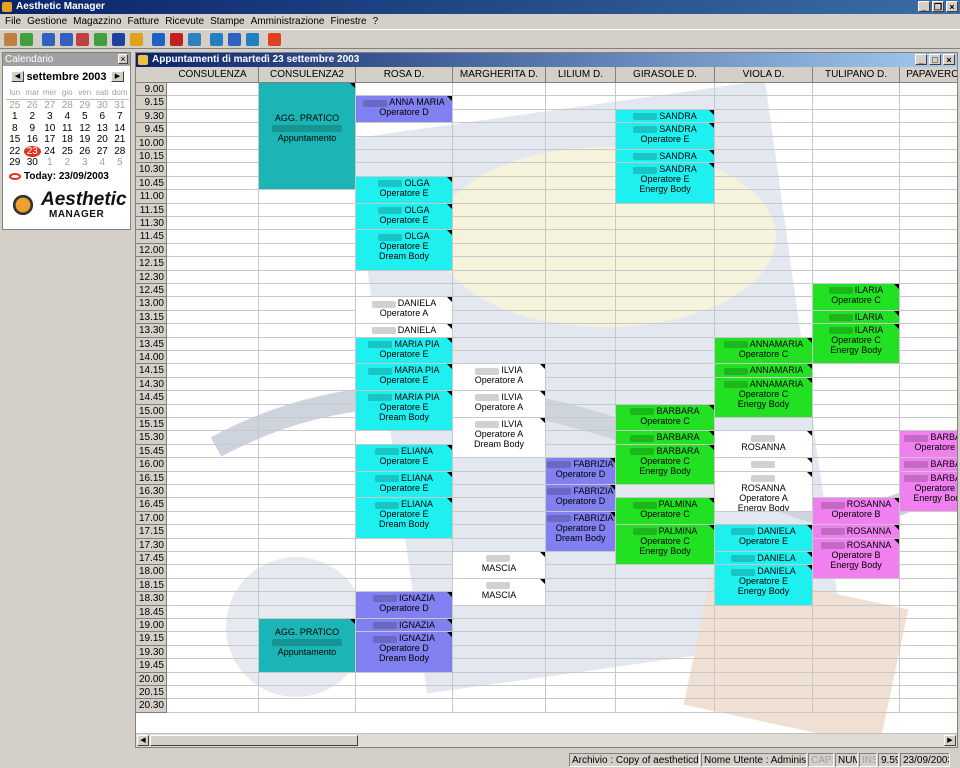  I want to click on appointment-block: MARIA PIA Operatore E, so click(404, 377).